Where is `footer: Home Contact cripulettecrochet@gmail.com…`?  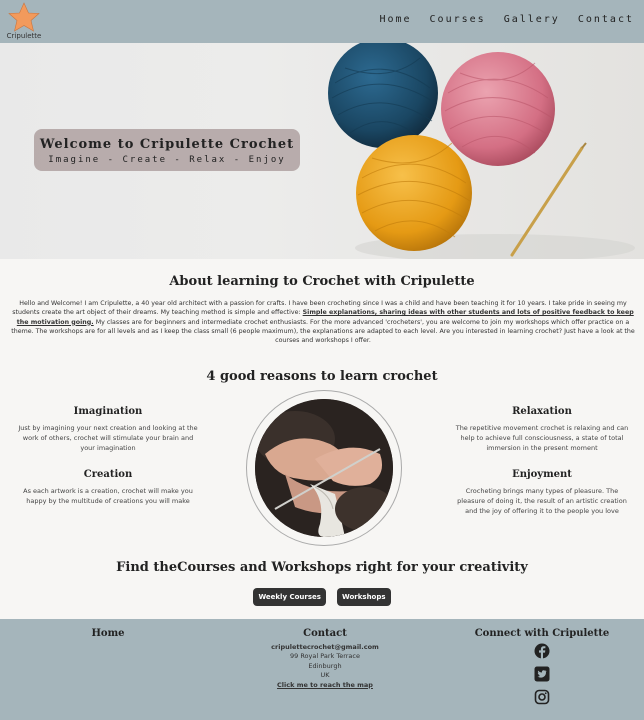 footer: Home Contact cripulettecrochet@gmail.com… is located at coordinates (322, 669).